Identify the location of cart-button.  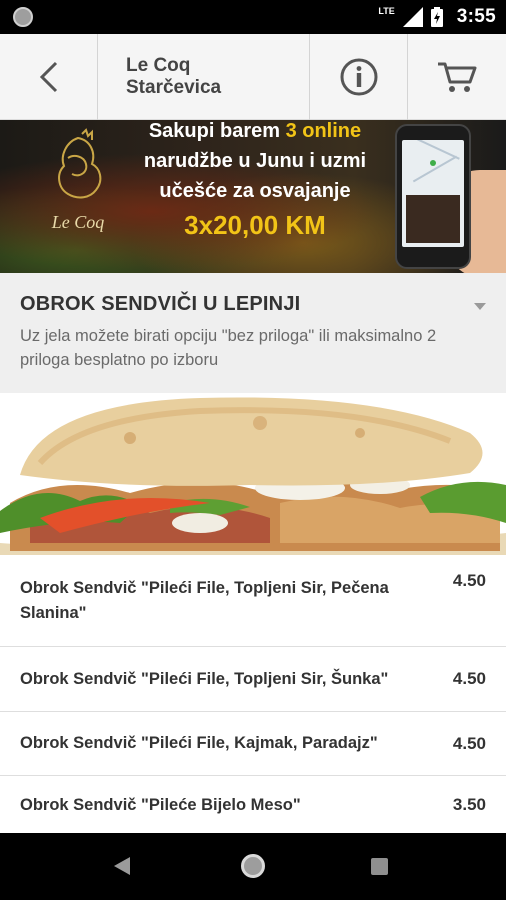
(457, 77).